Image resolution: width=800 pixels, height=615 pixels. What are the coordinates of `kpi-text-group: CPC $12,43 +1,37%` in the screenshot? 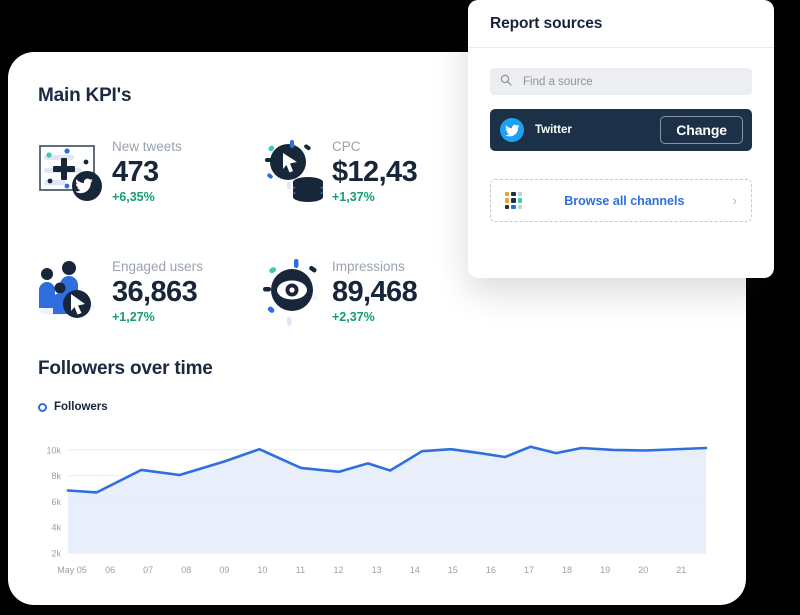 It's located at (375, 165).